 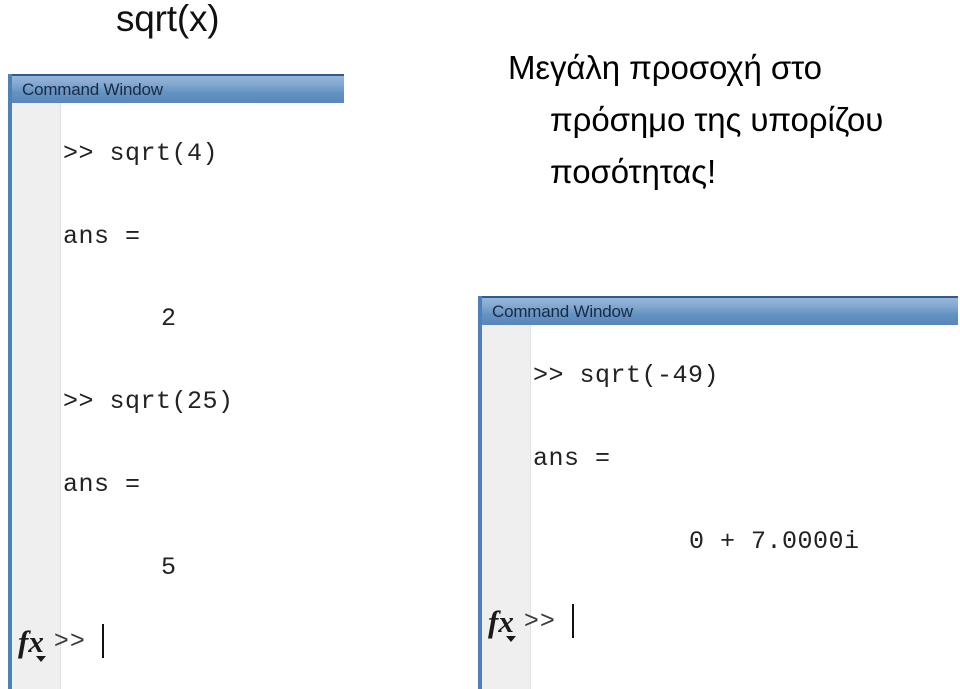 I want to click on command-window-left-title: Command Window, so click(x=92, y=89).